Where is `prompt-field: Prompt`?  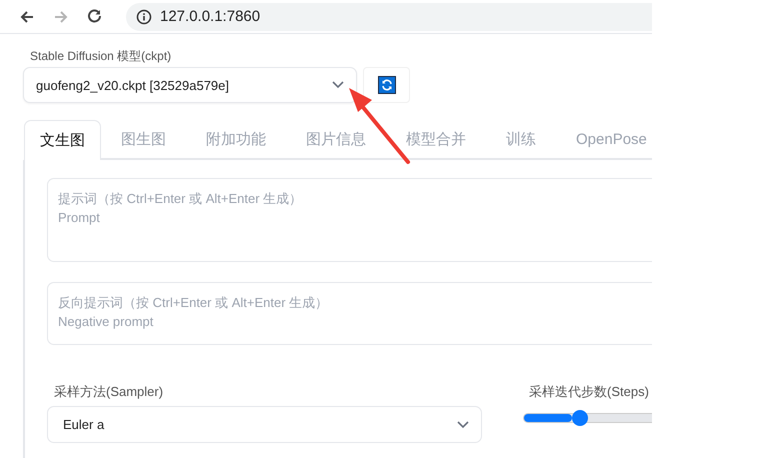
prompt-field: Prompt is located at coordinates (258, 219).